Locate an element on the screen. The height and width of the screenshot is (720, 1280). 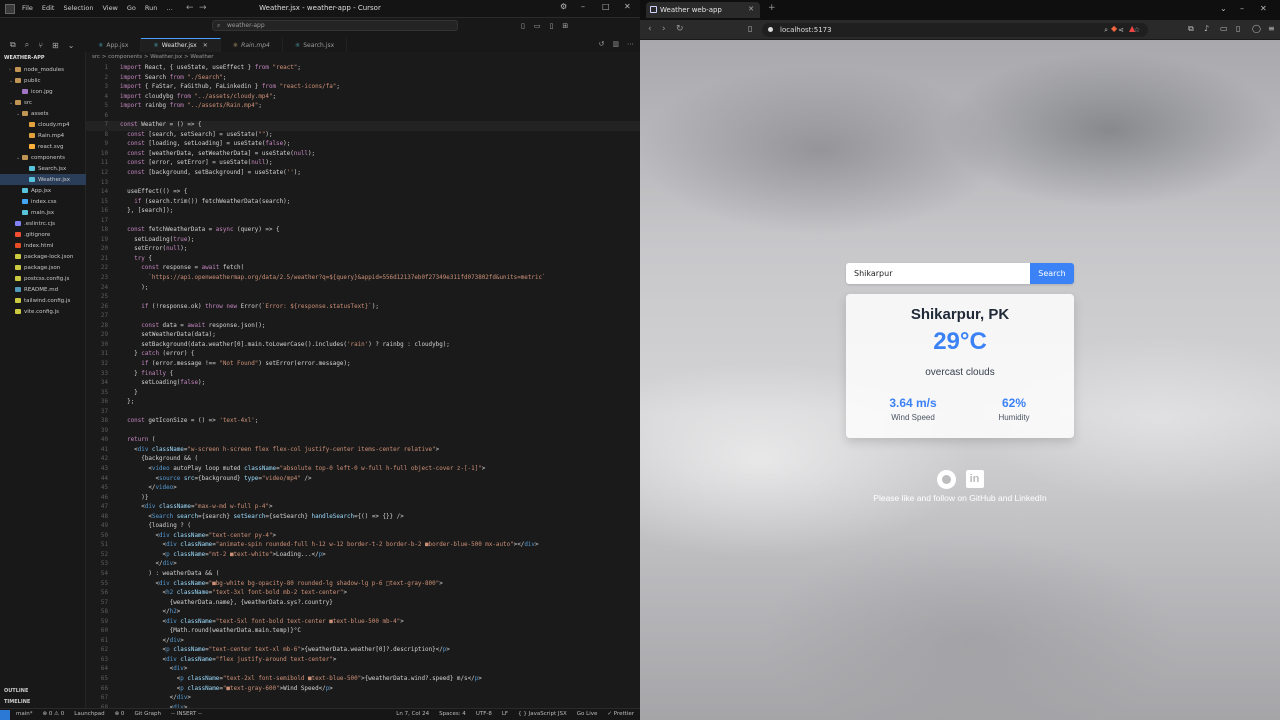
tree-file: package-lock.json is located at coordinates (43, 256).